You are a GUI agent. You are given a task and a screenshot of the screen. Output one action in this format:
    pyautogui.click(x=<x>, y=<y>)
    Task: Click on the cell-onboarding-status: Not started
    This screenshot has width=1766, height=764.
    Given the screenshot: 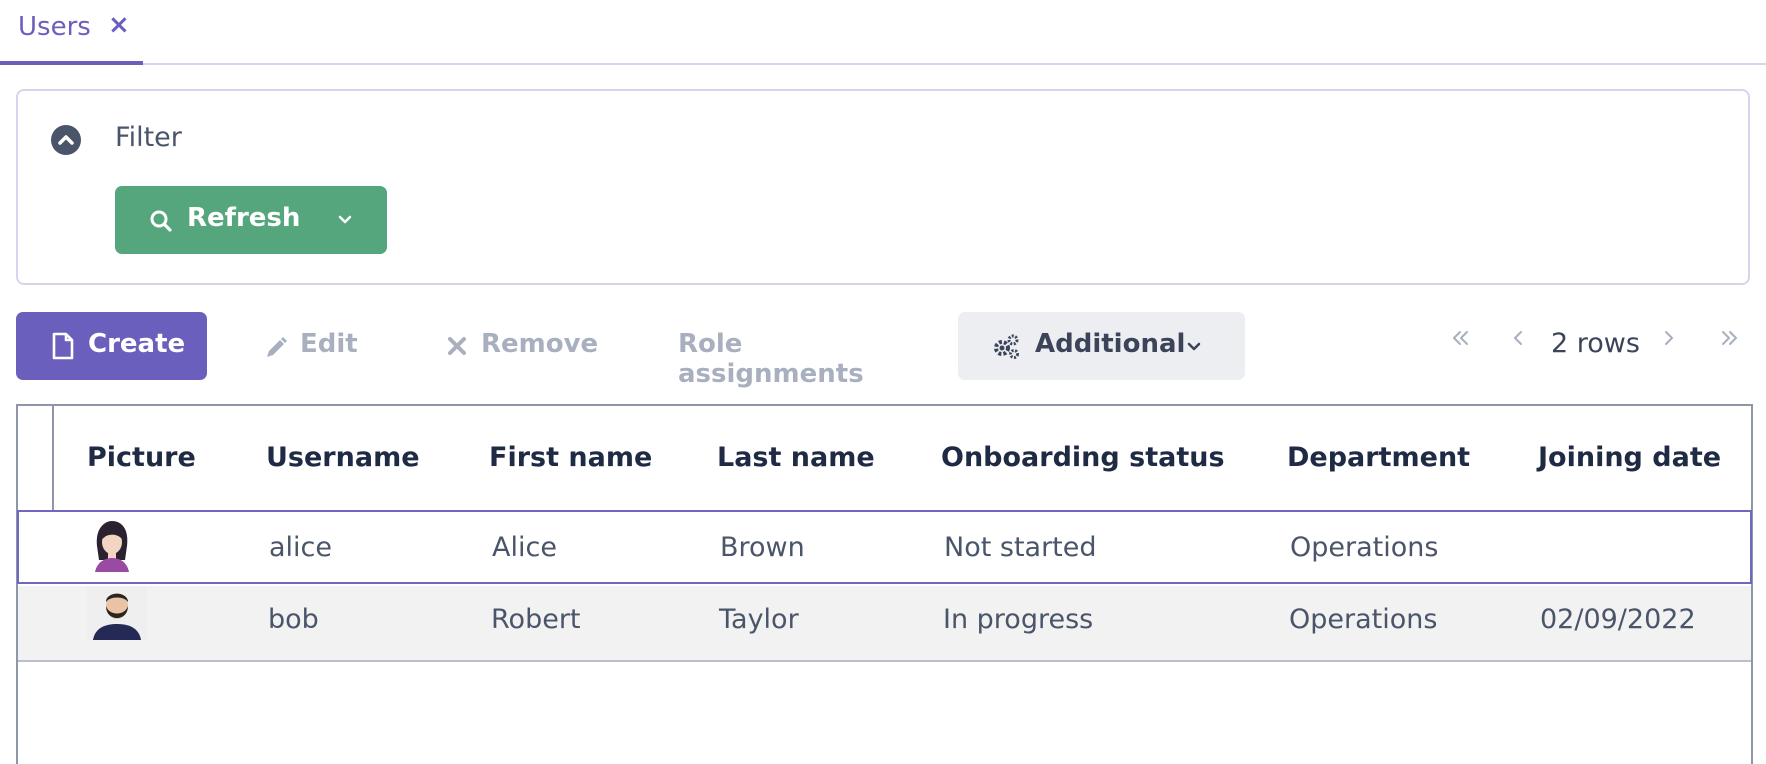 What is the action you would take?
    pyautogui.click(x=1020, y=547)
    